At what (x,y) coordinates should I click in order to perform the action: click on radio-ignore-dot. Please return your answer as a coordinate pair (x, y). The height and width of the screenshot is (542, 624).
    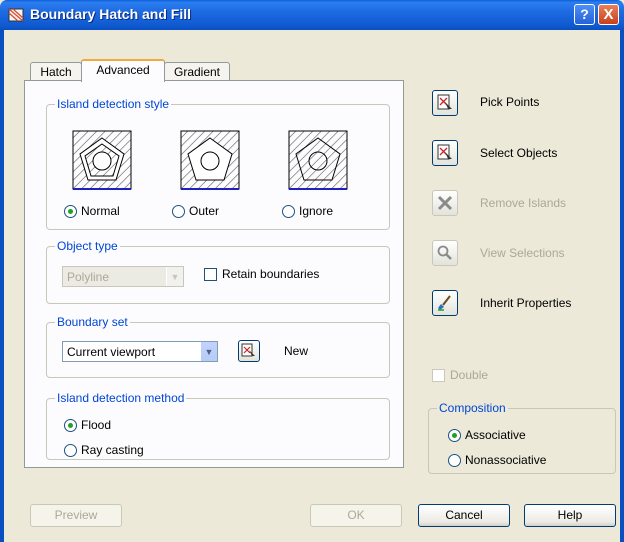
    Looking at the image, I should click on (288, 211).